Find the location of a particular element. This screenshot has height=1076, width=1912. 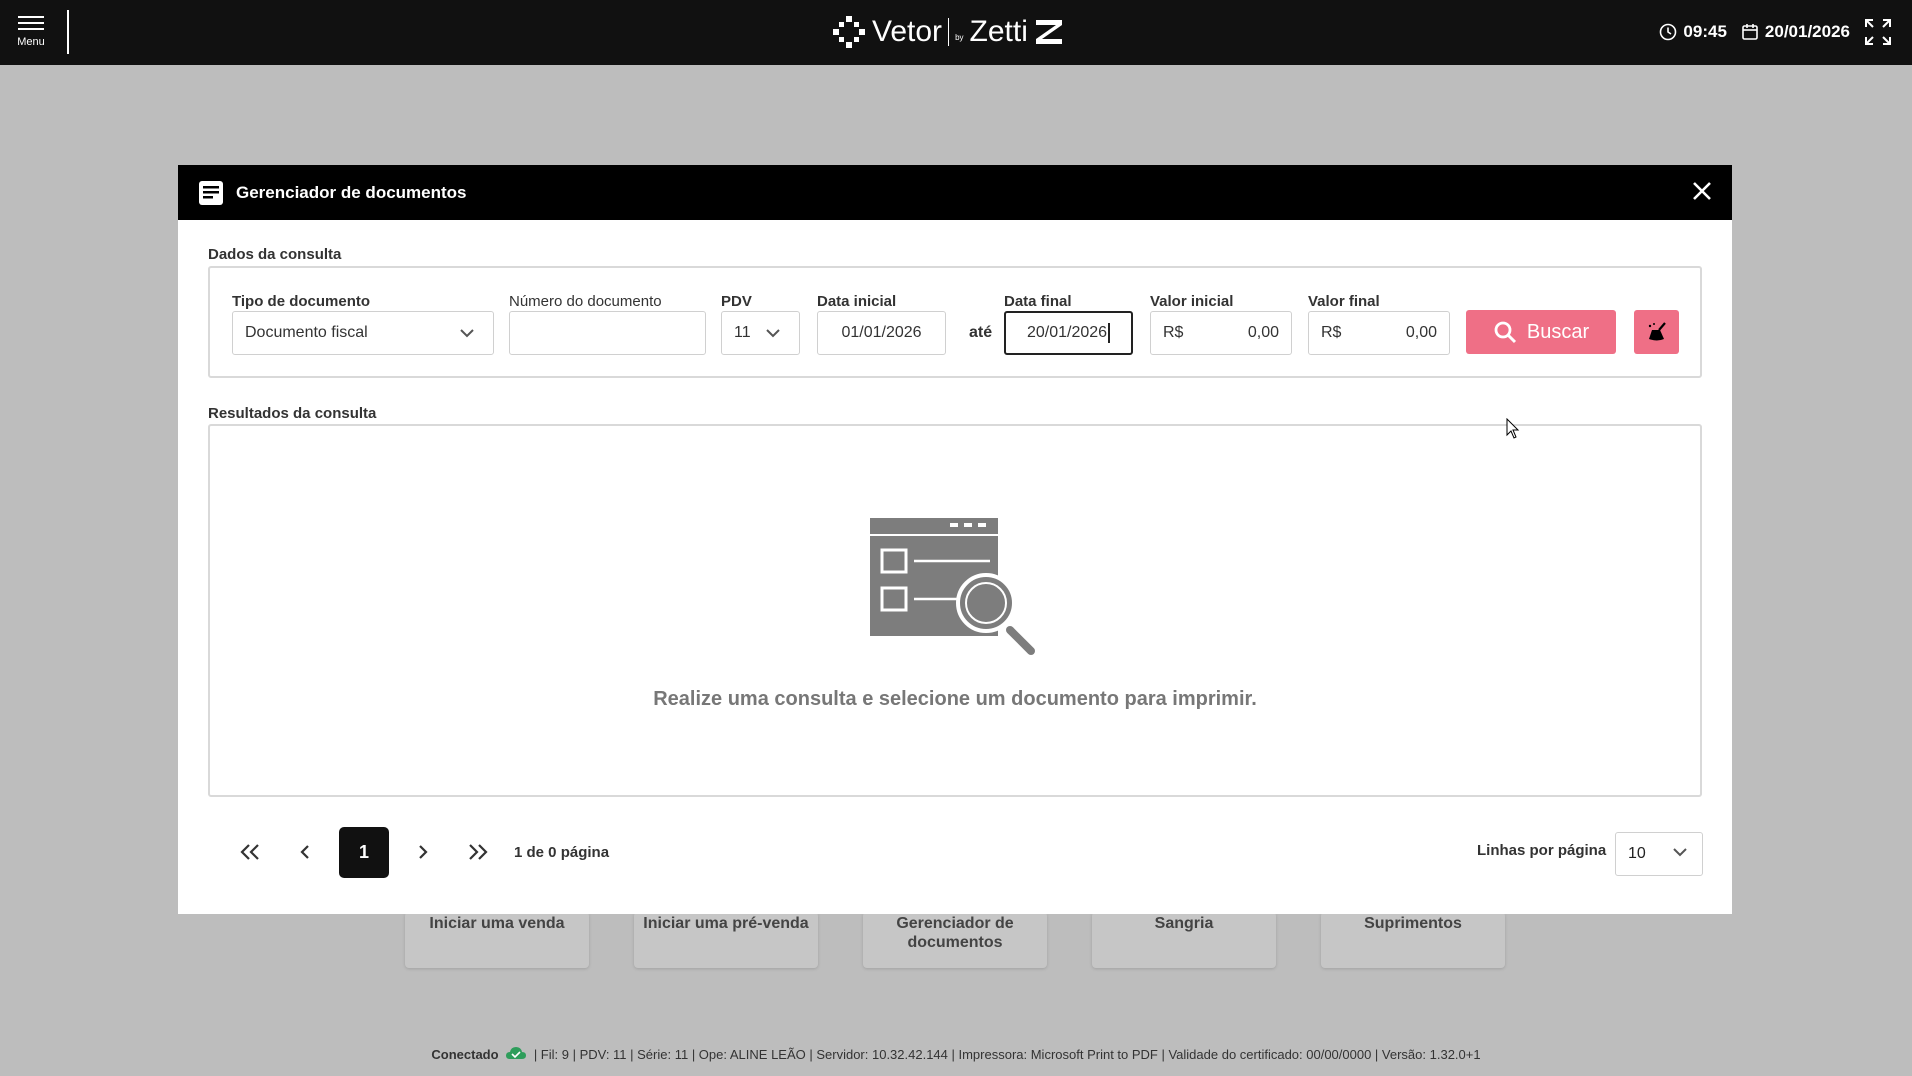

topbar-divider is located at coordinates (68, 32).